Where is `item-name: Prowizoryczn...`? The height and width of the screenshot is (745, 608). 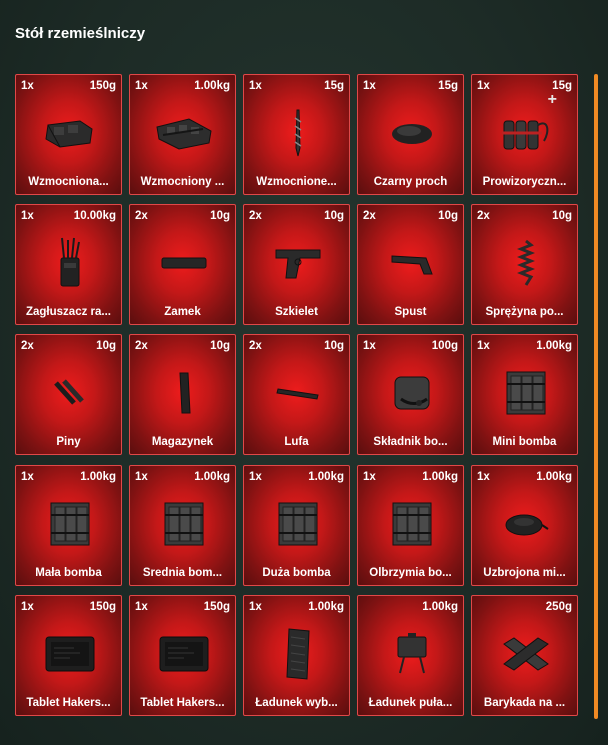 item-name: Prowizoryczn... is located at coordinates (524, 182).